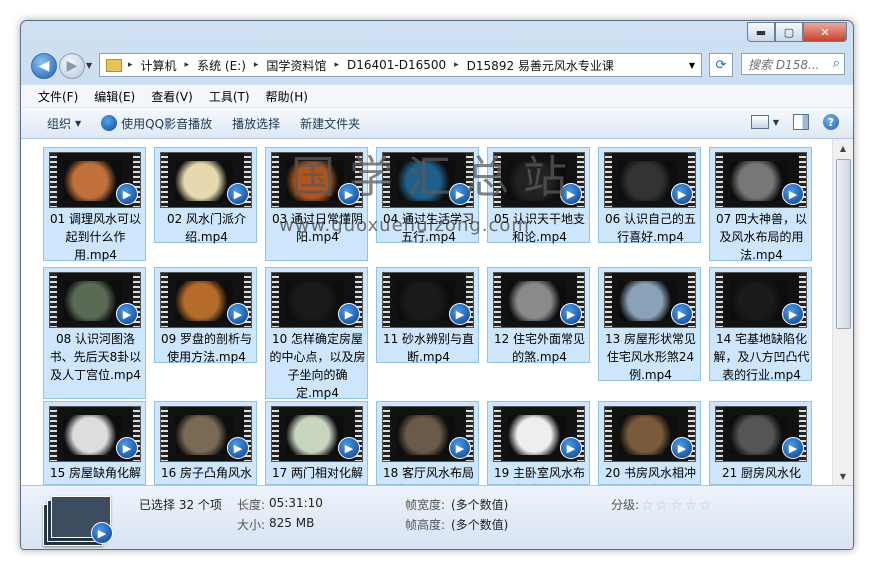 The width and height of the screenshot is (872, 570). I want to click on file-item: ▶ 16 房子凸角风水好不好.mp4, so click(205, 443).